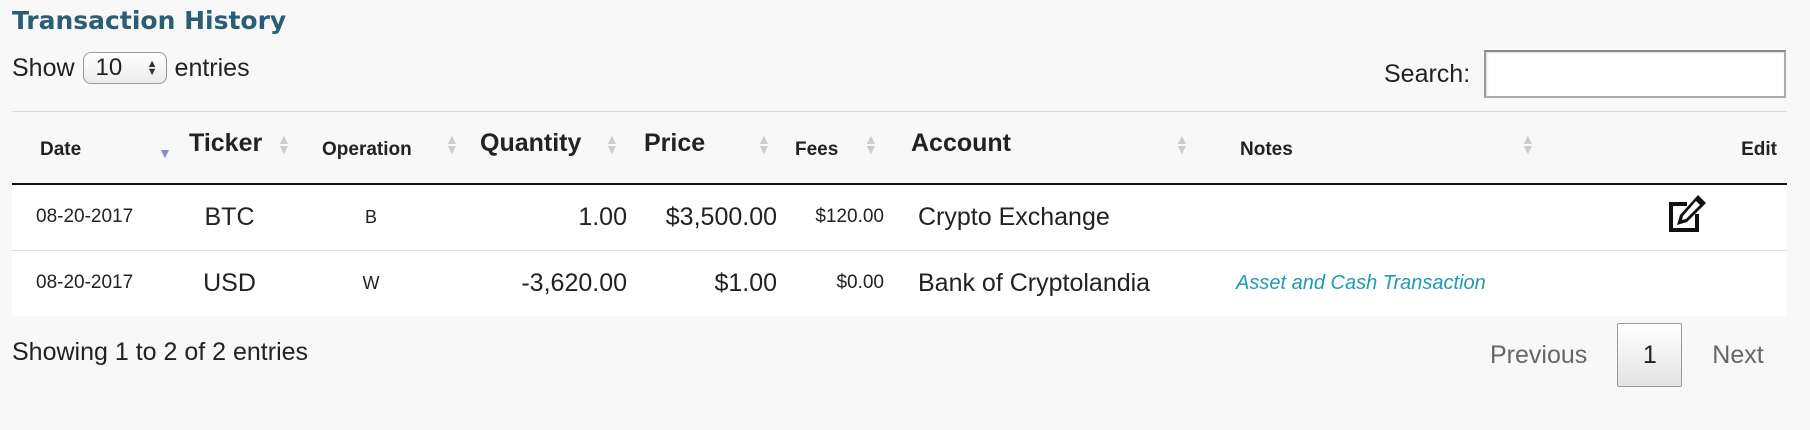  I want to click on cell-price: $1.00, so click(702, 283).